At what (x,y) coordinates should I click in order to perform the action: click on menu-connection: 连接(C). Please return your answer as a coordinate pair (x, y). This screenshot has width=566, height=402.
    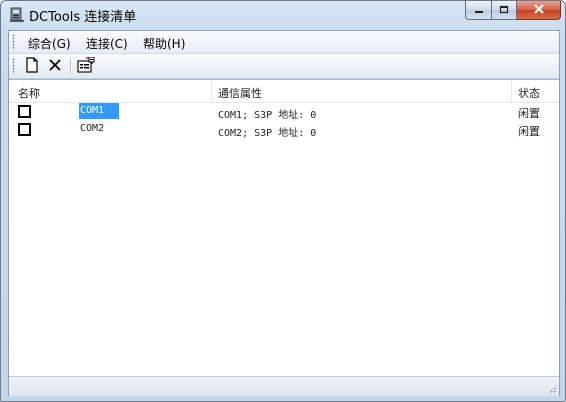
    Looking at the image, I should click on (107, 43).